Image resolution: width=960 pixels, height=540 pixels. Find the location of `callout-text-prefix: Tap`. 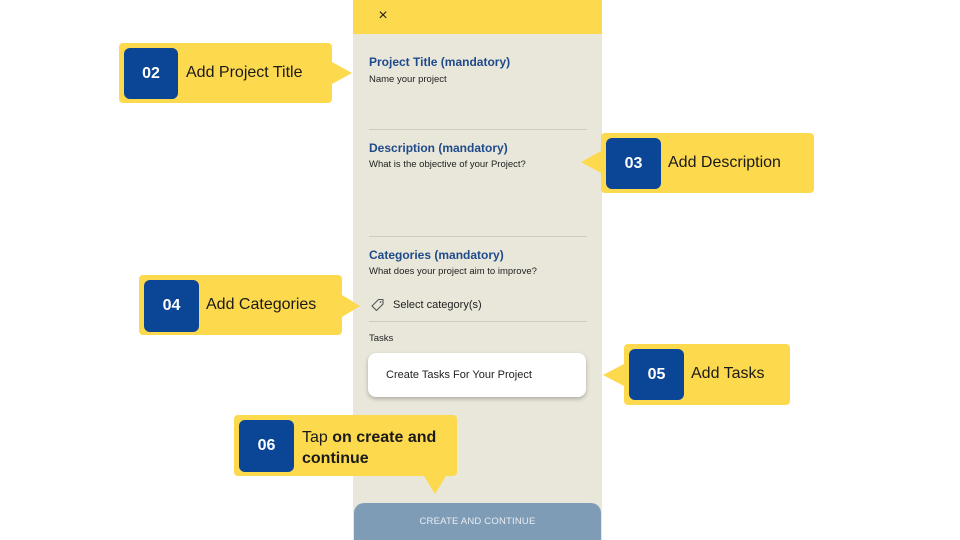

callout-text-prefix: Tap is located at coordinates (317, 437).